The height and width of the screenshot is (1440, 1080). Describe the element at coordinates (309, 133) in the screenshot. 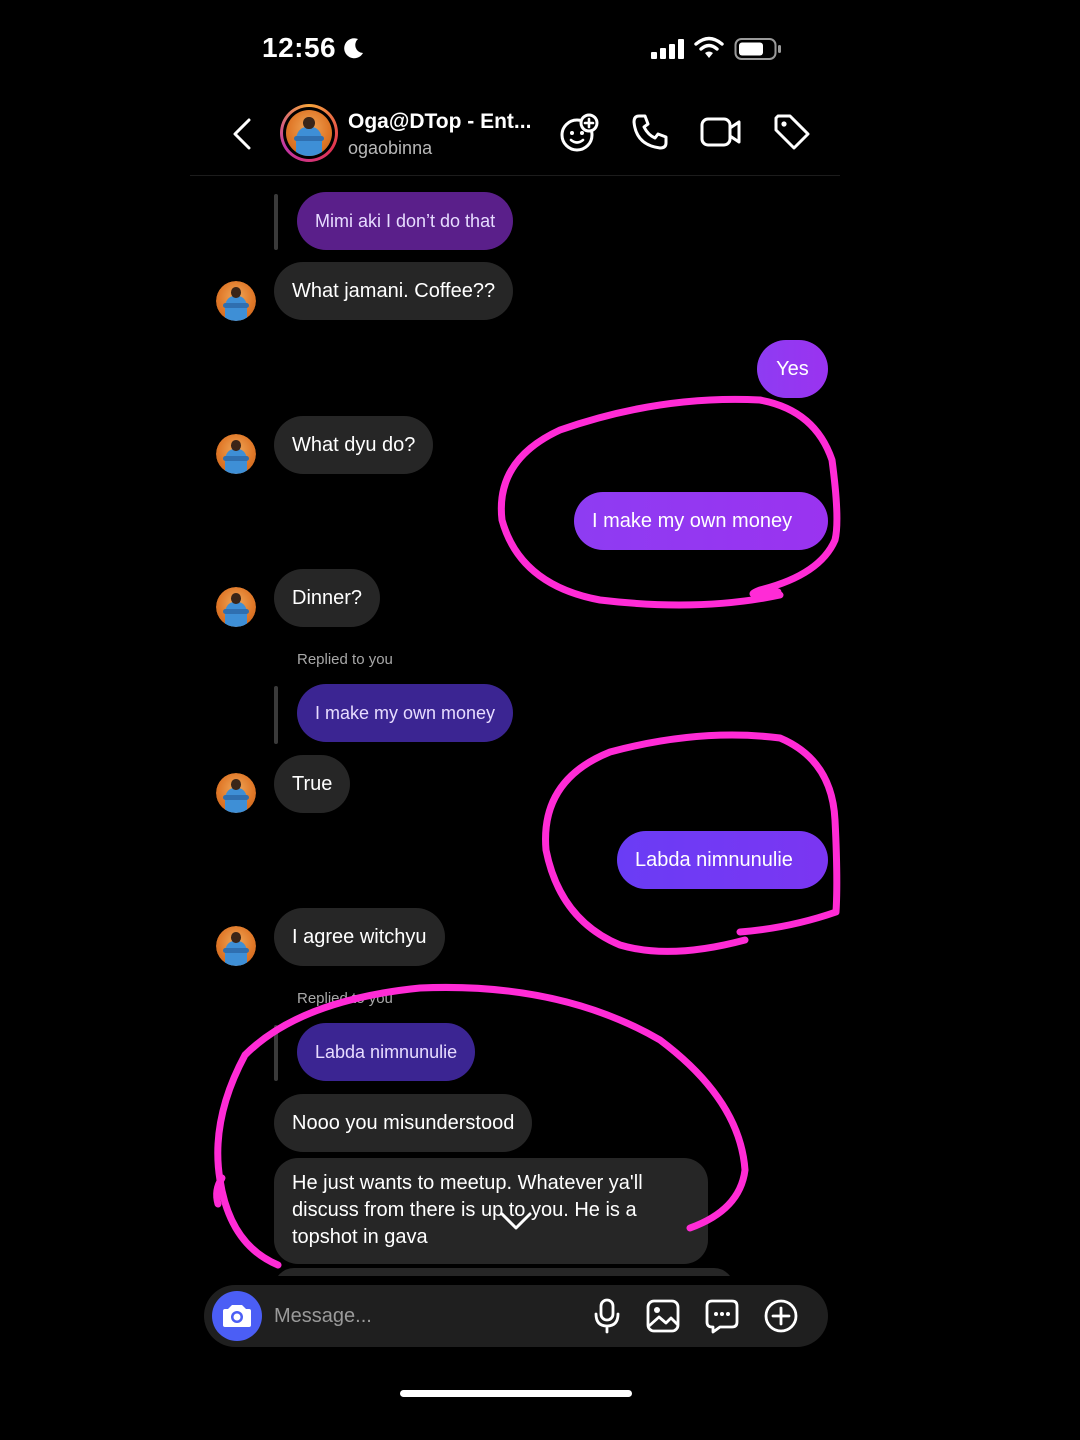

I see `contact-avatar` at that location.